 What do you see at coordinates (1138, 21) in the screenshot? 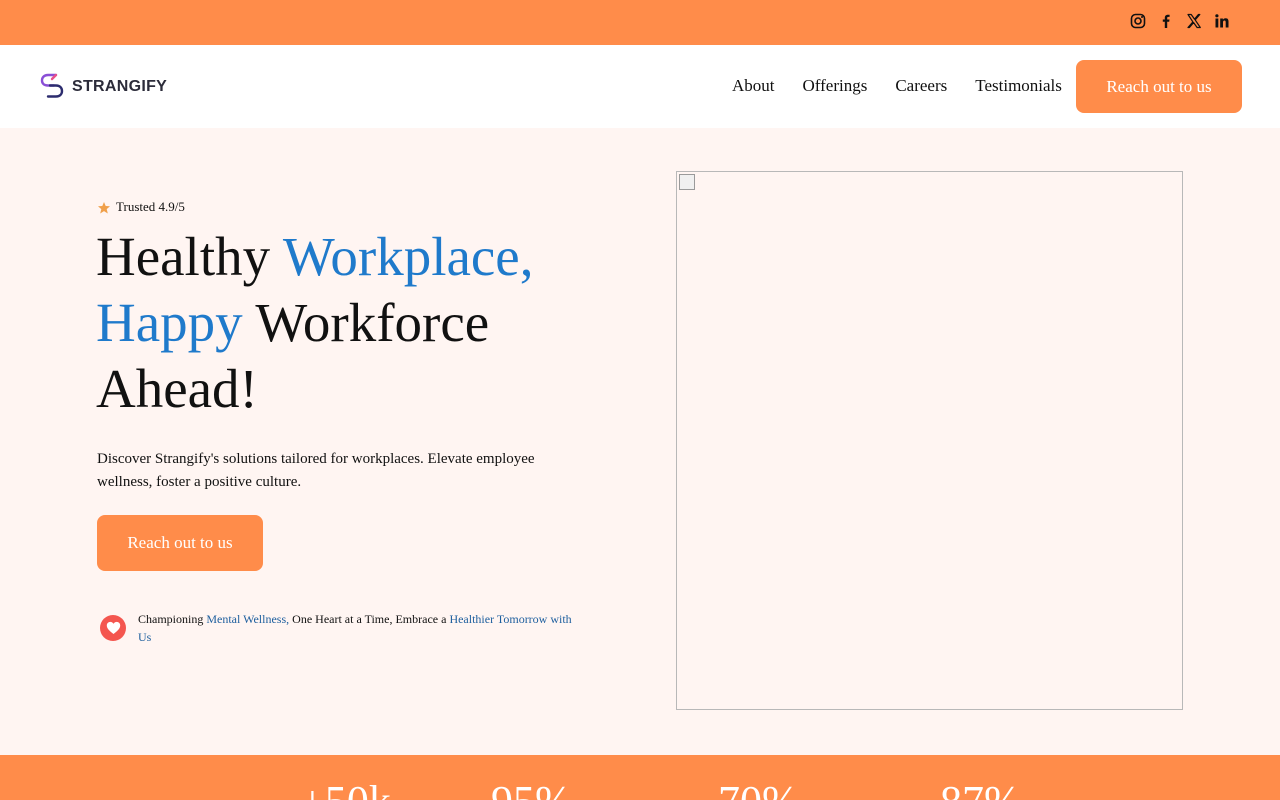
I see `instagram-icon` at bounding box center [1138, 21].